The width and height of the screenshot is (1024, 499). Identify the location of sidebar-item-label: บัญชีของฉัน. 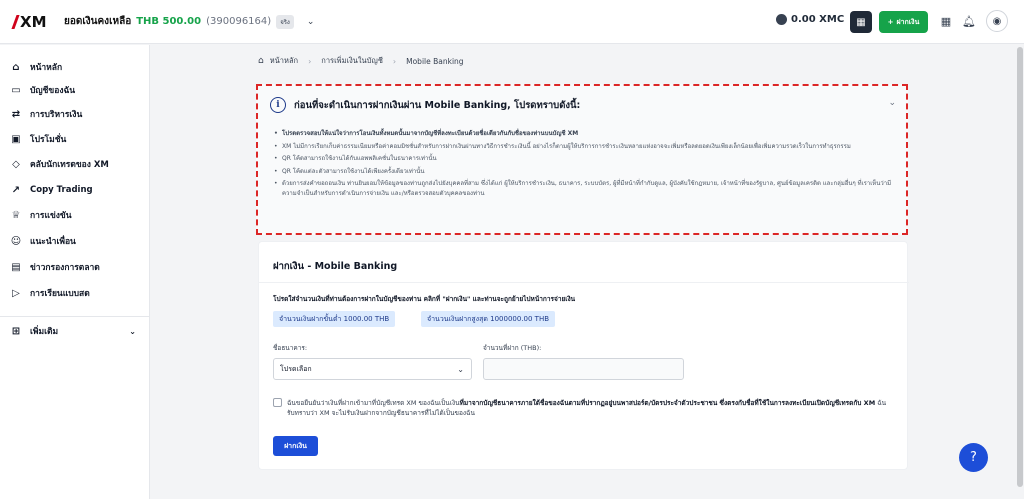
(53, 91).